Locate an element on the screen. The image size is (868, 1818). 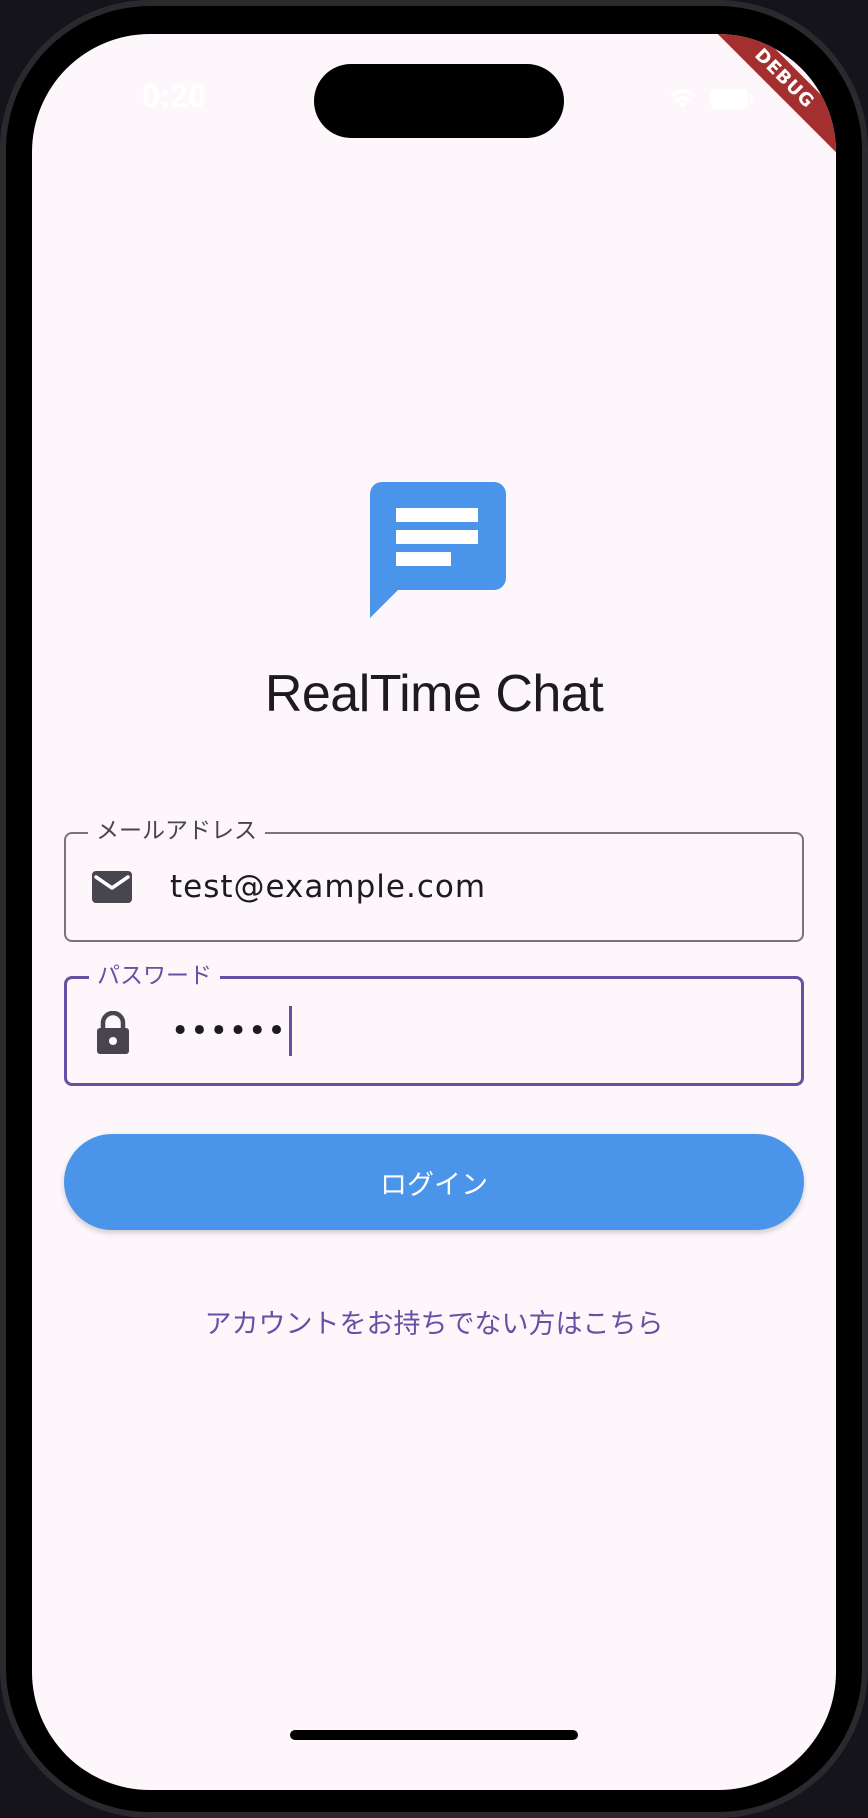
email-field: メールアドレス test@example.com is located at coordinates (434, 880).